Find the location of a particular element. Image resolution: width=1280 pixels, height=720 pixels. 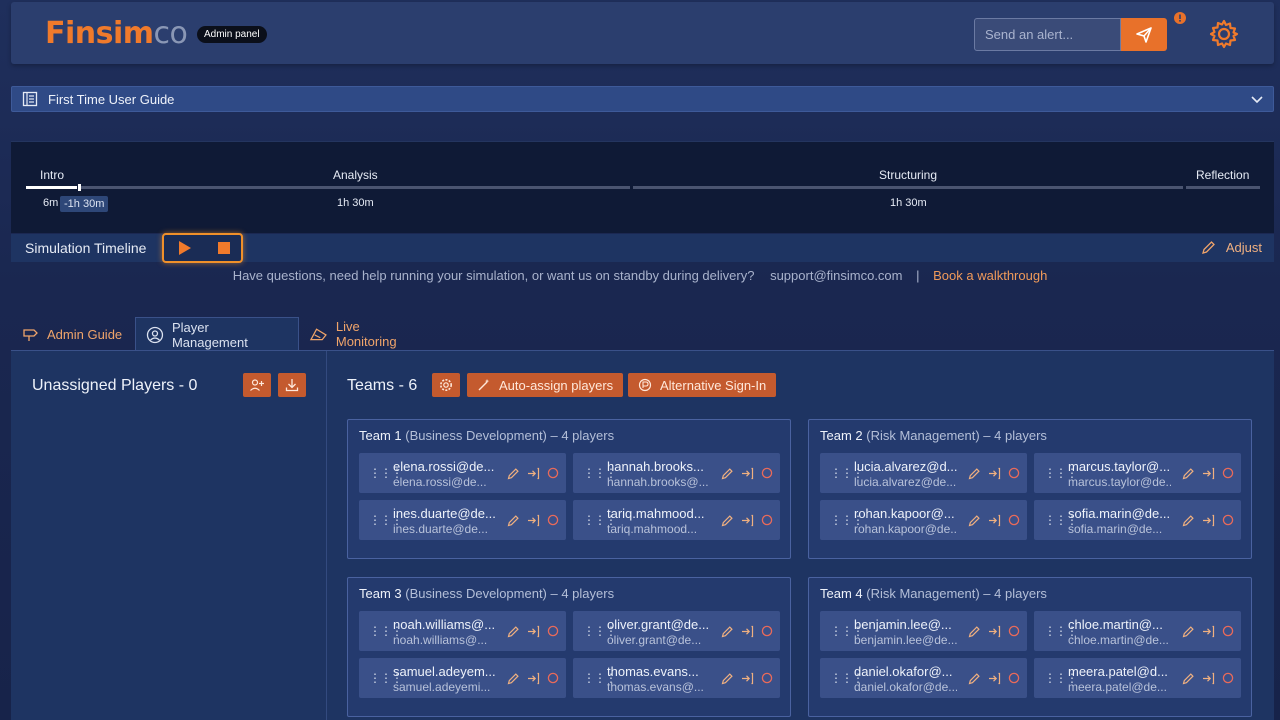

timeline-track-intro is located at coordinates (51, 187).